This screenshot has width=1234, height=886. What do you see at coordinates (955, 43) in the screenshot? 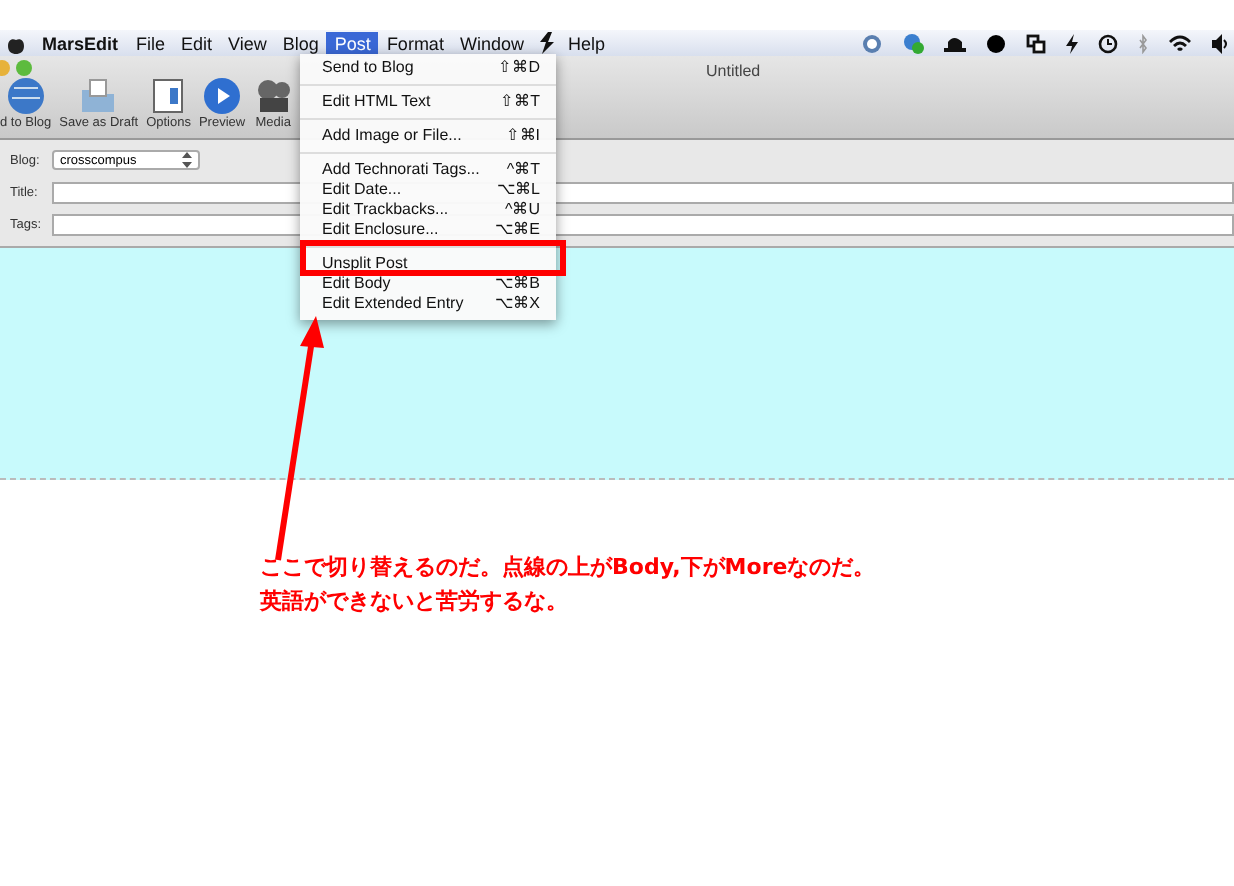
I see `hat-icon` at bounding box center [955, 43].